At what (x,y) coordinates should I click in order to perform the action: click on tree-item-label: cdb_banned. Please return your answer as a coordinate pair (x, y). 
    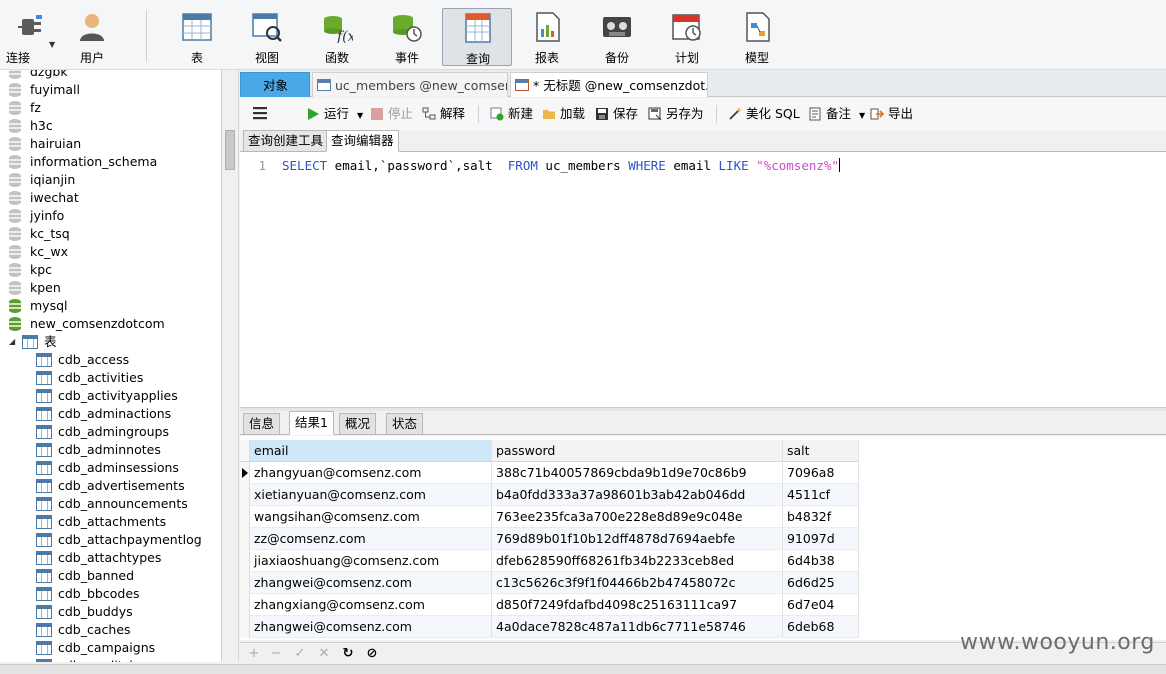
    Looking at the image, I should click on (96, 575).